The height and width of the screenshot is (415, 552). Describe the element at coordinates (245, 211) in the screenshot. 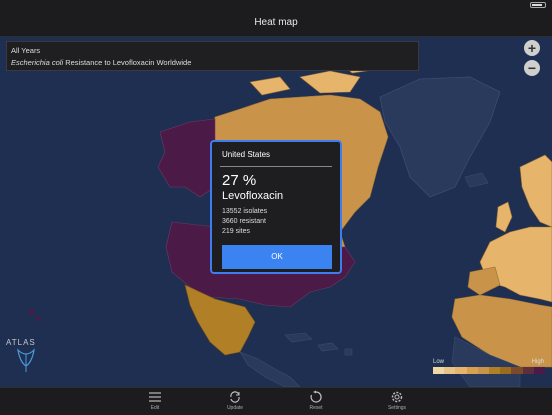

I see `popup-isolates: 13552 isolates` at that location.